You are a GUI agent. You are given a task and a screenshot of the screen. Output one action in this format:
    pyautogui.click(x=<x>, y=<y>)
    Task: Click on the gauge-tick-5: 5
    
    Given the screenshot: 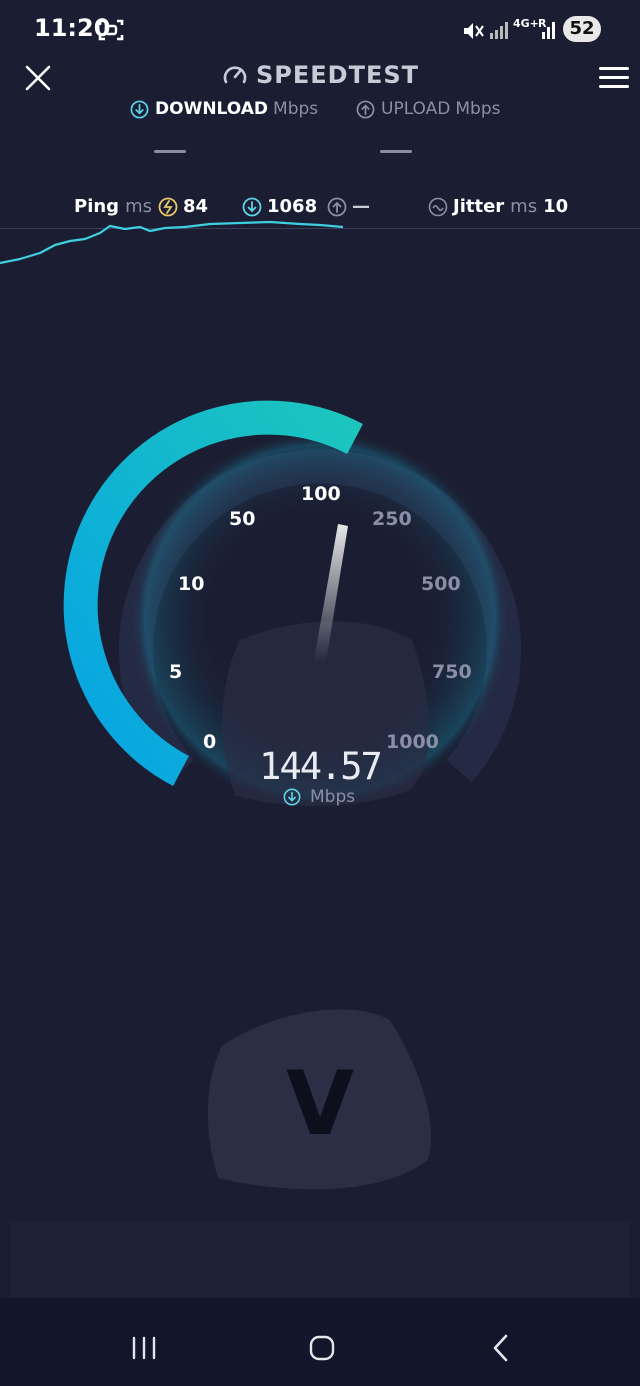 What is the action you would take?
    pyautogui.click(x=176, y=672)
    